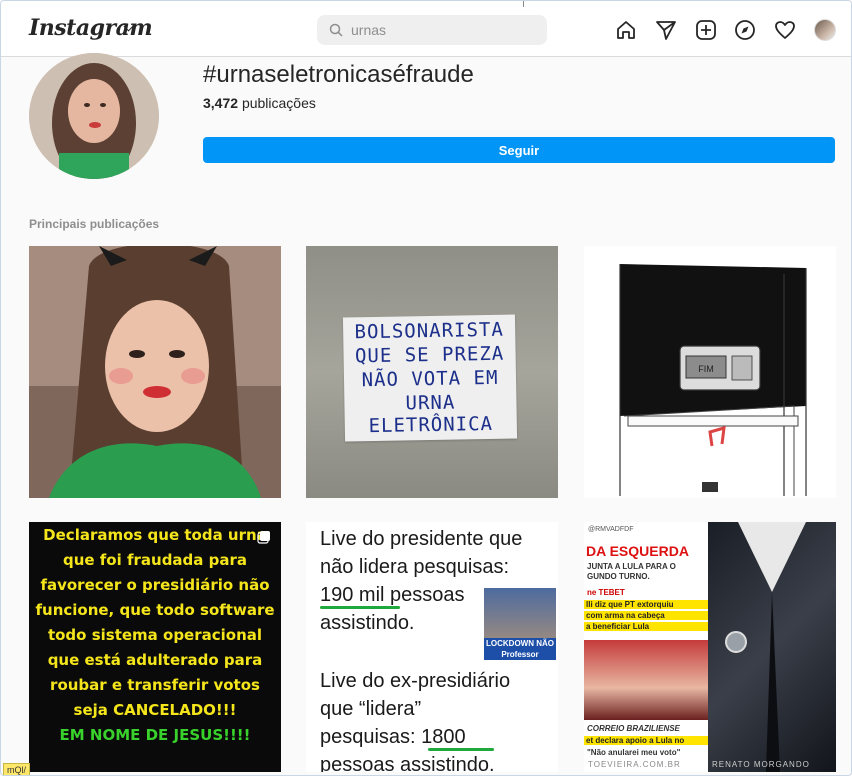  I want to click on headline: DA ESQUERDA, so click(646, 551).